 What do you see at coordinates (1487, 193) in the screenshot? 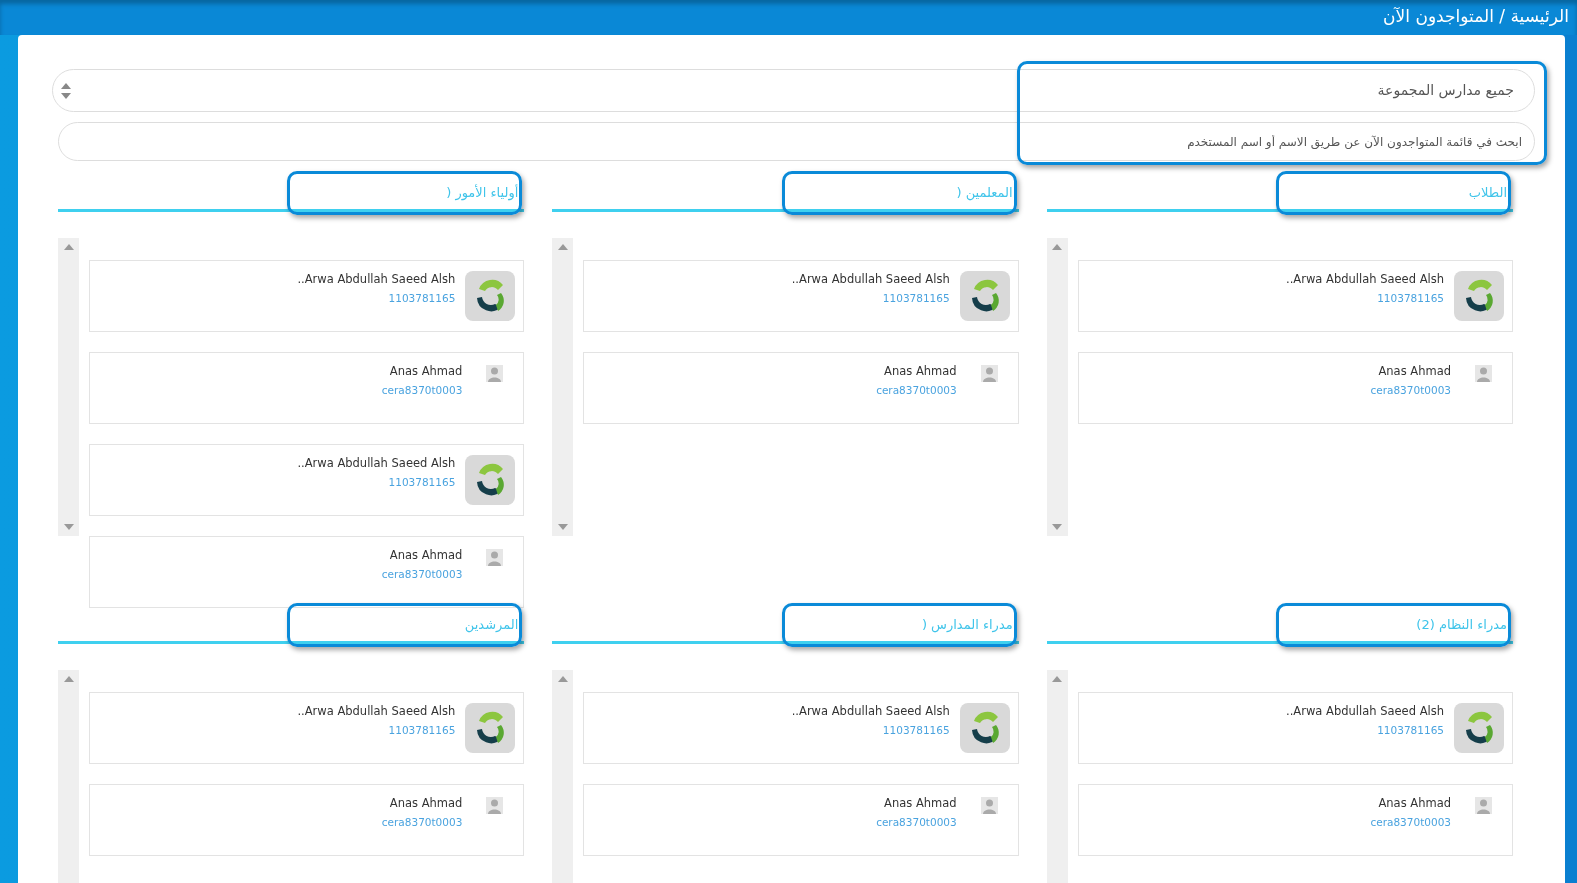
I see `panel-title: الطلاب` at bounding box center [1487, 193].